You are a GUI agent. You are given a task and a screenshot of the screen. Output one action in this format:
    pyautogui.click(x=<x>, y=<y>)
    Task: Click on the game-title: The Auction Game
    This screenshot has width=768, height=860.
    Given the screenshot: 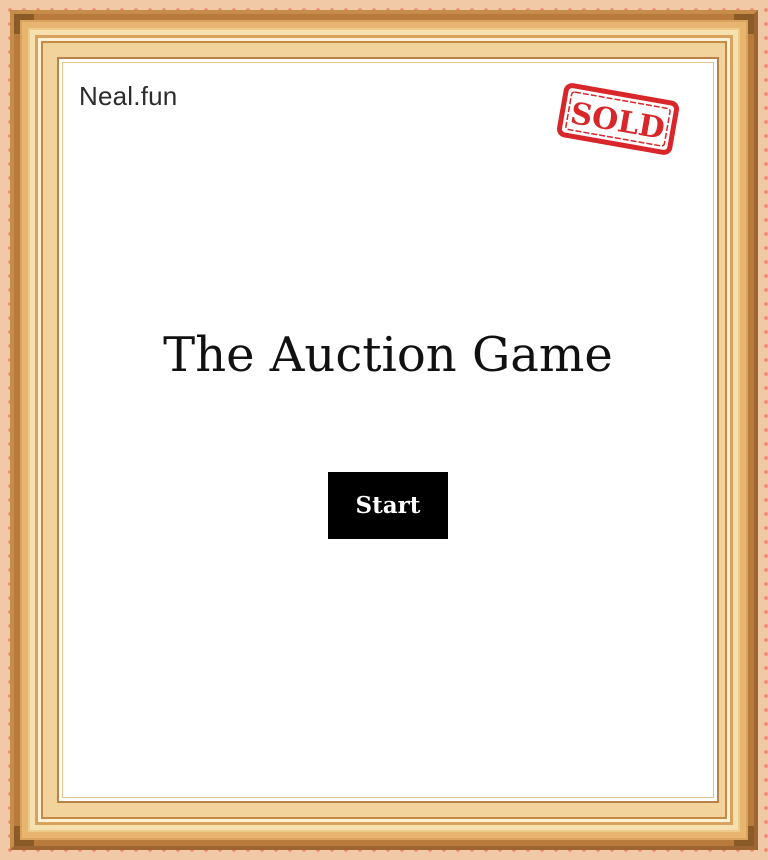 What is the action you would take?
    pyautogui.click(x=388, y=355)
    